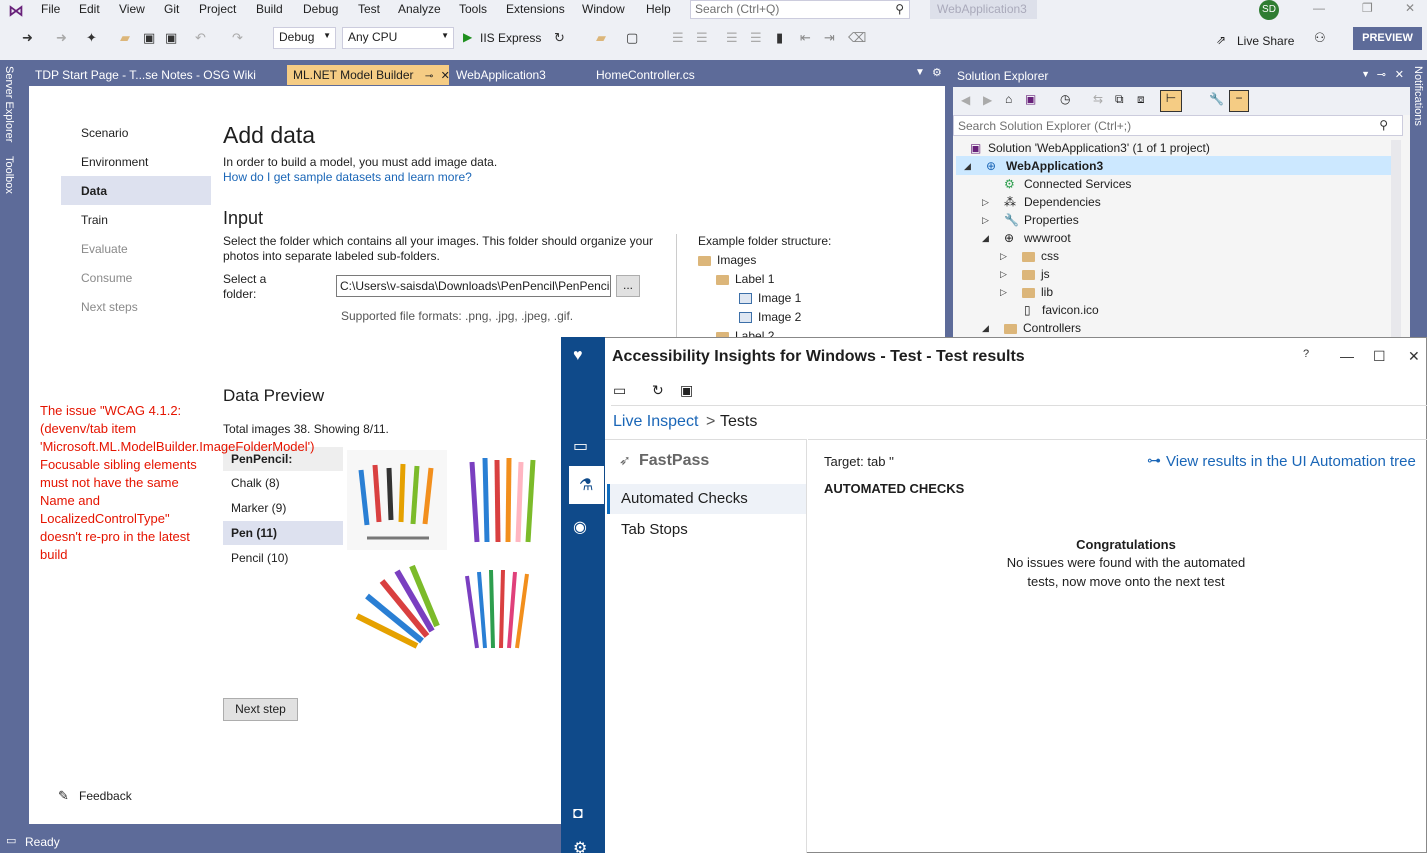 The width and height of the screenshot is (1427, 853). I want to click on back-icon: ➜, so click(27, 38).